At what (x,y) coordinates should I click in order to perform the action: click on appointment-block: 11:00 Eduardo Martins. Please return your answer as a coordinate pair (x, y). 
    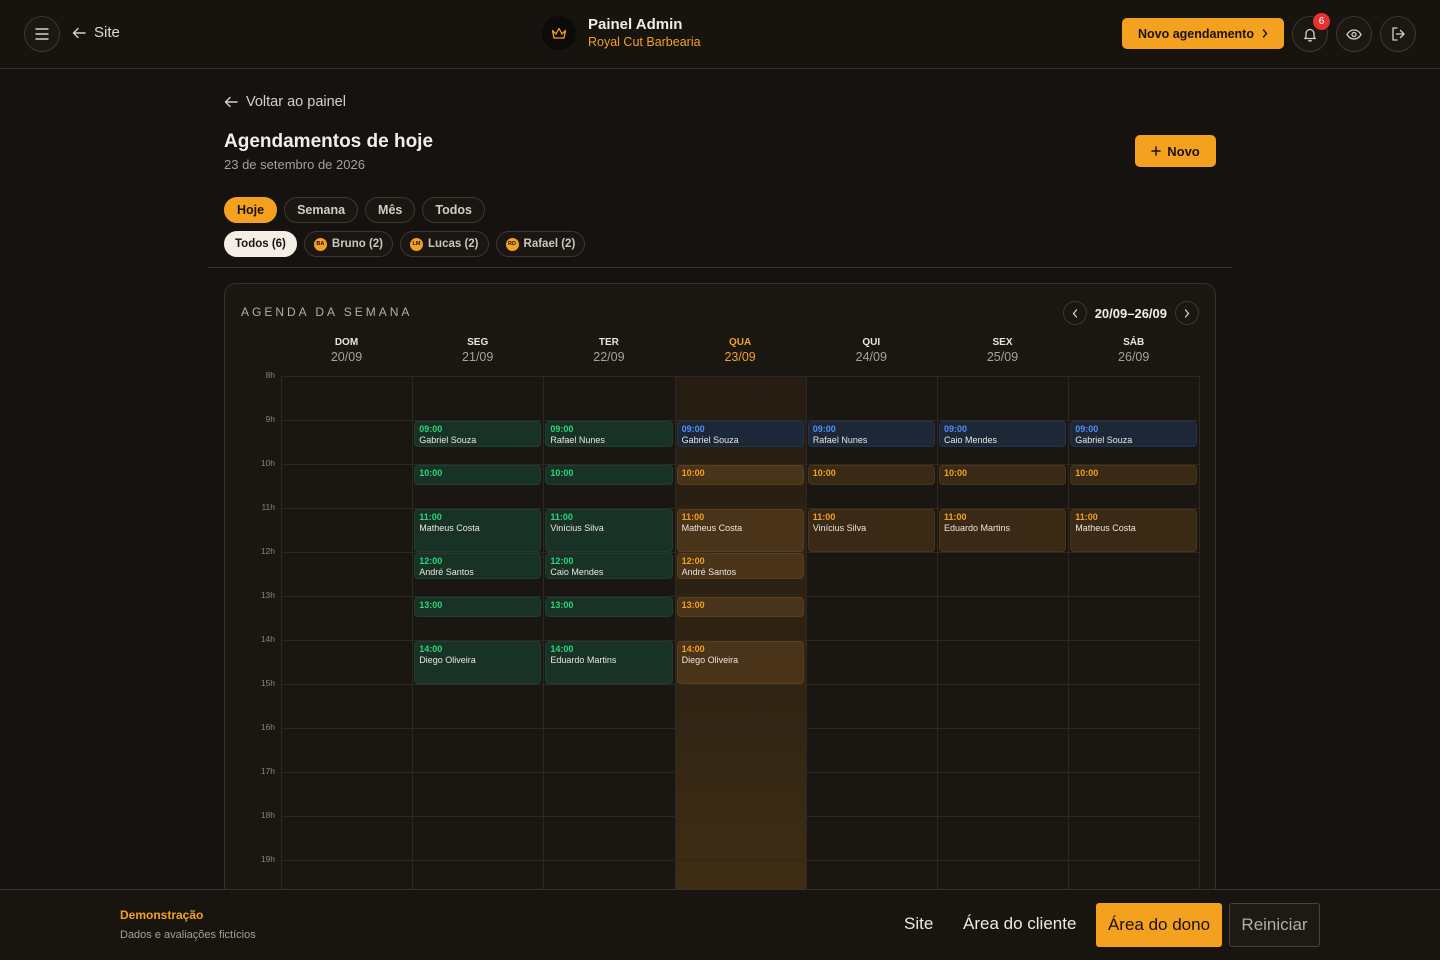
    Looking at the image, I should click on (1003, 530).